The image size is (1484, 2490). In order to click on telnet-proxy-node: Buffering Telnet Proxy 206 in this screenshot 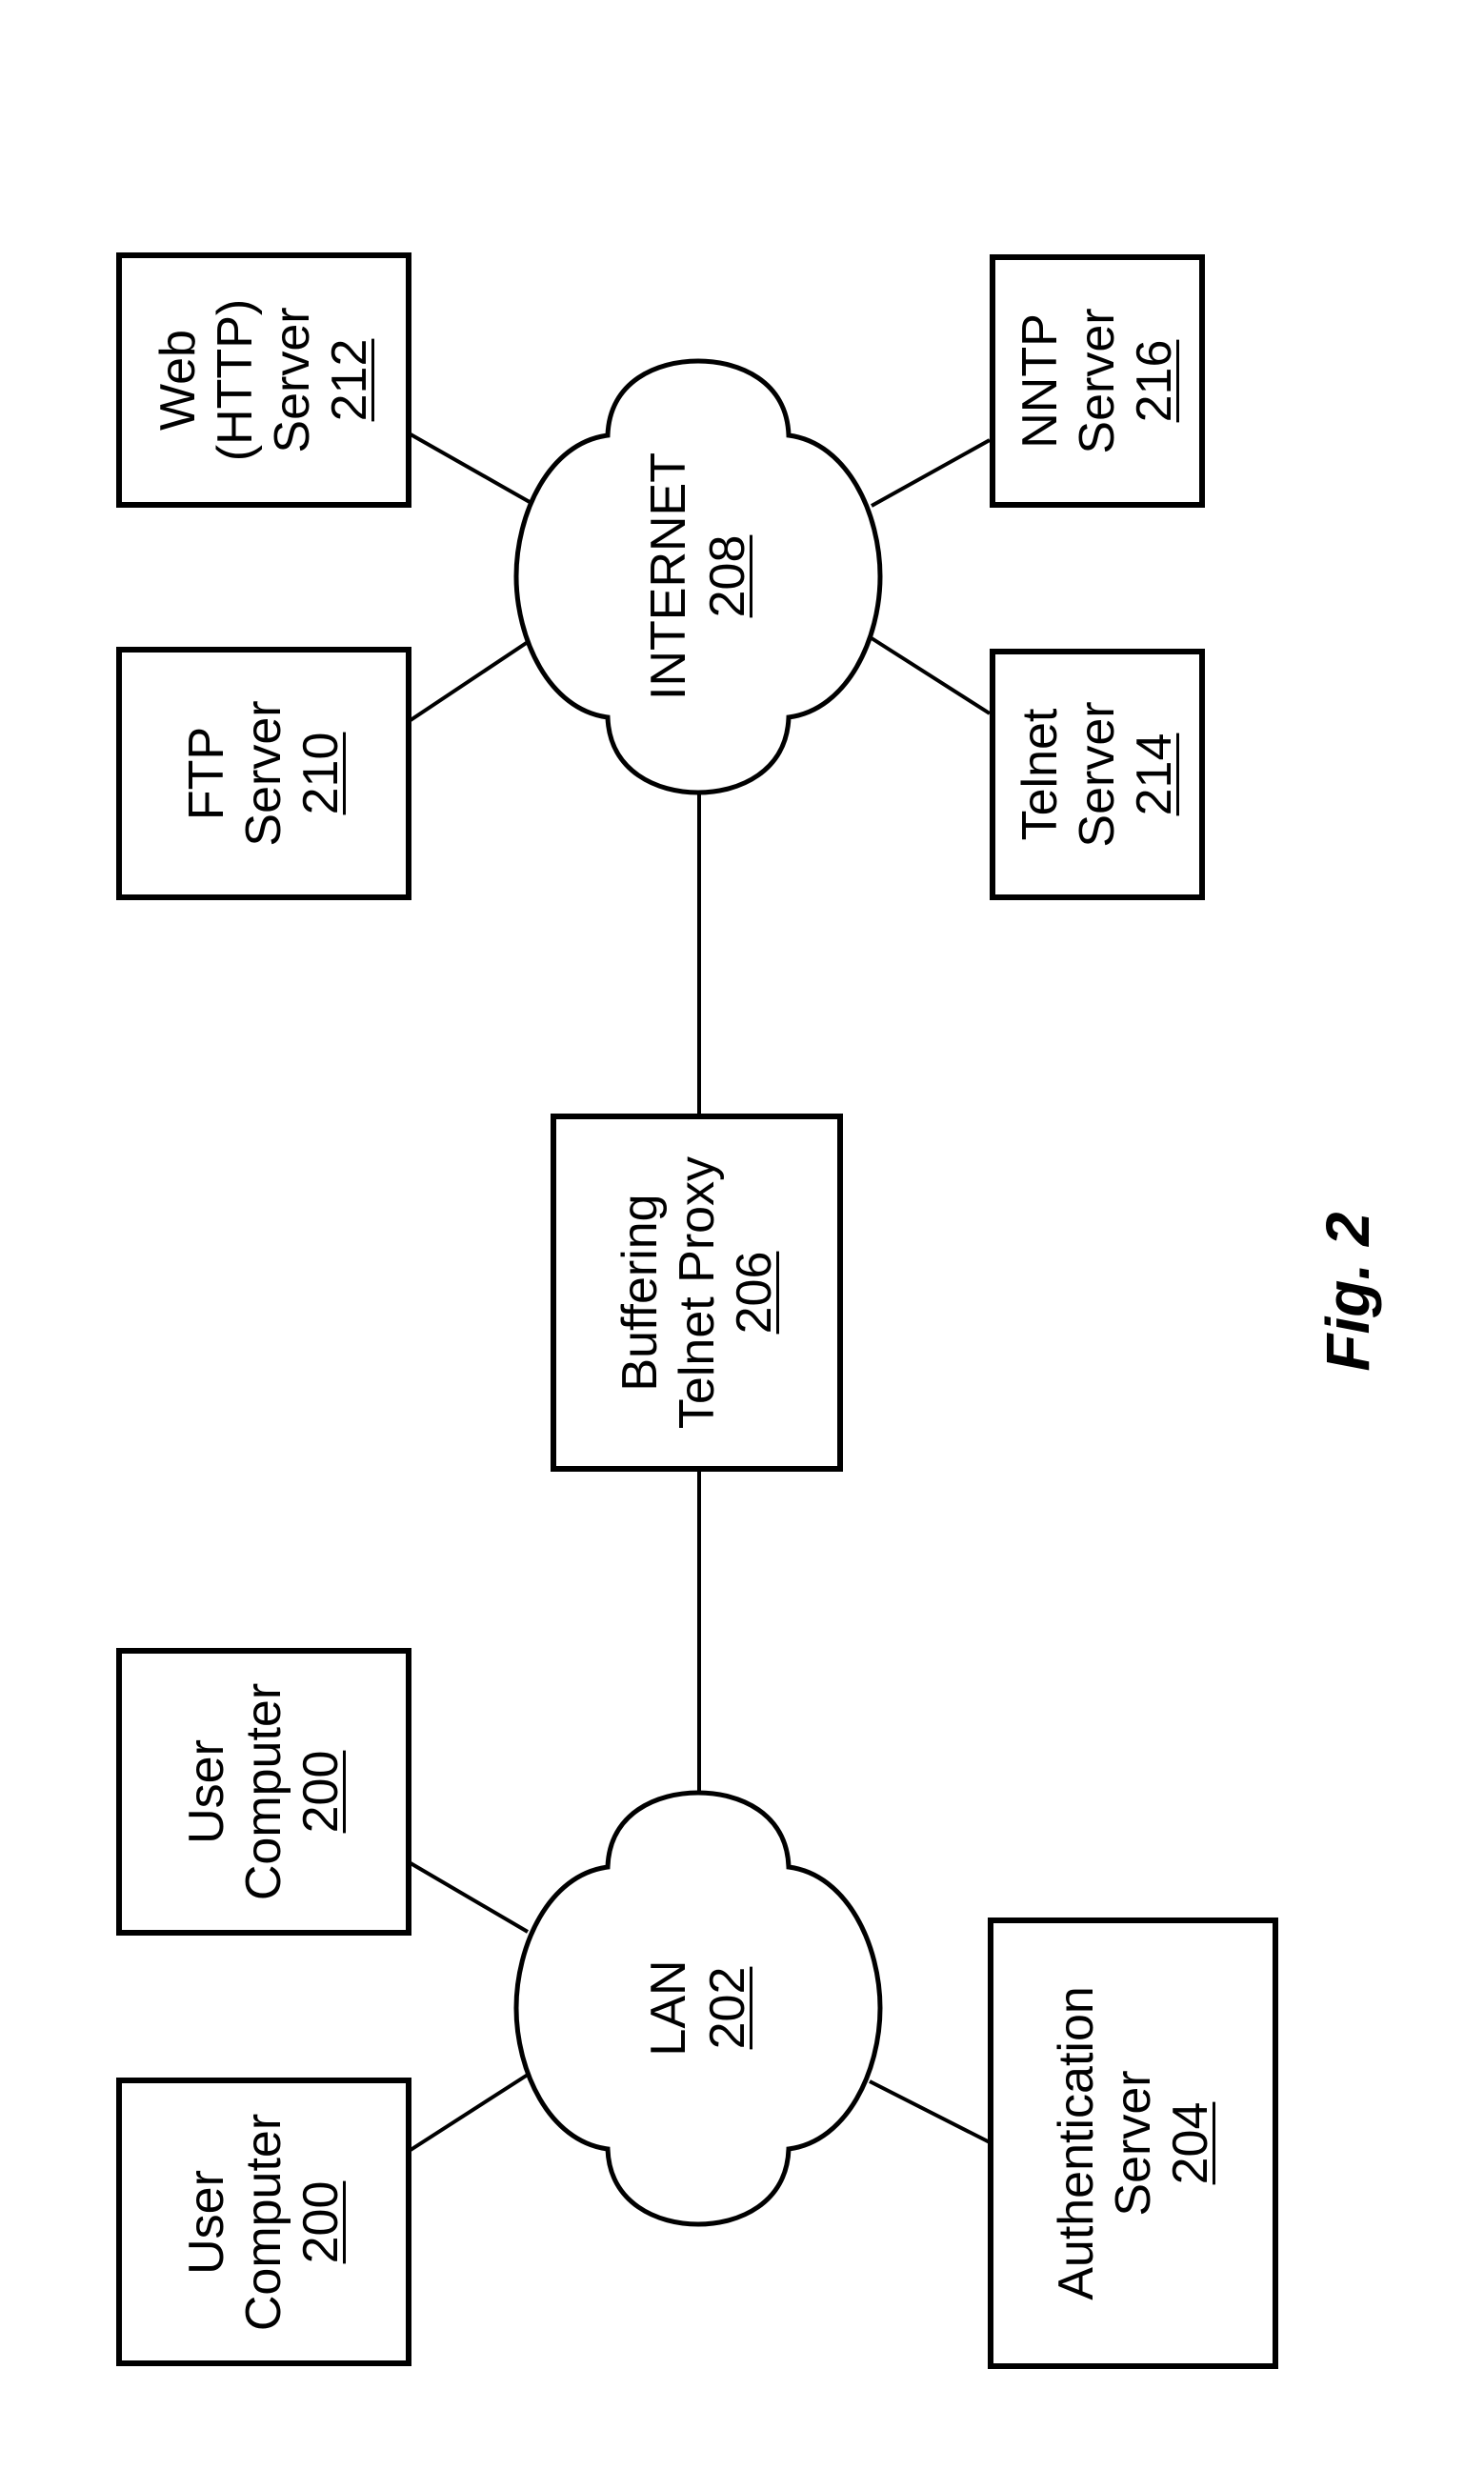, I will do `click(697, 1293)`.